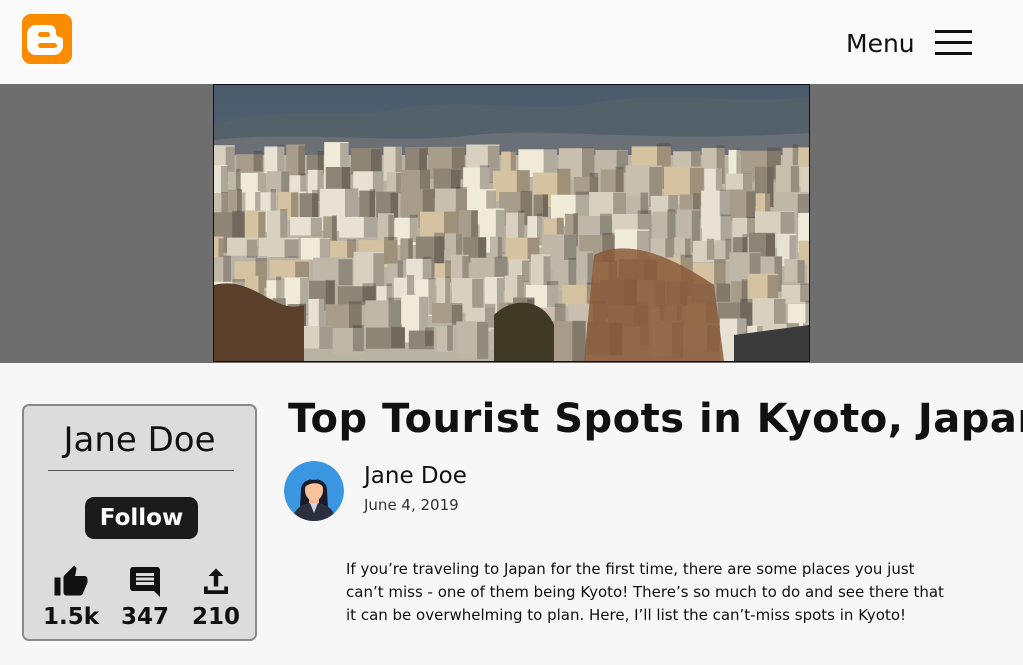 Image resolution: width=1023 pixels, height=665 pixels. What do you see at coordinates (71, 580) in the screenshot?
I see `thumbs-up-icon` at bounding box center [71, 580].